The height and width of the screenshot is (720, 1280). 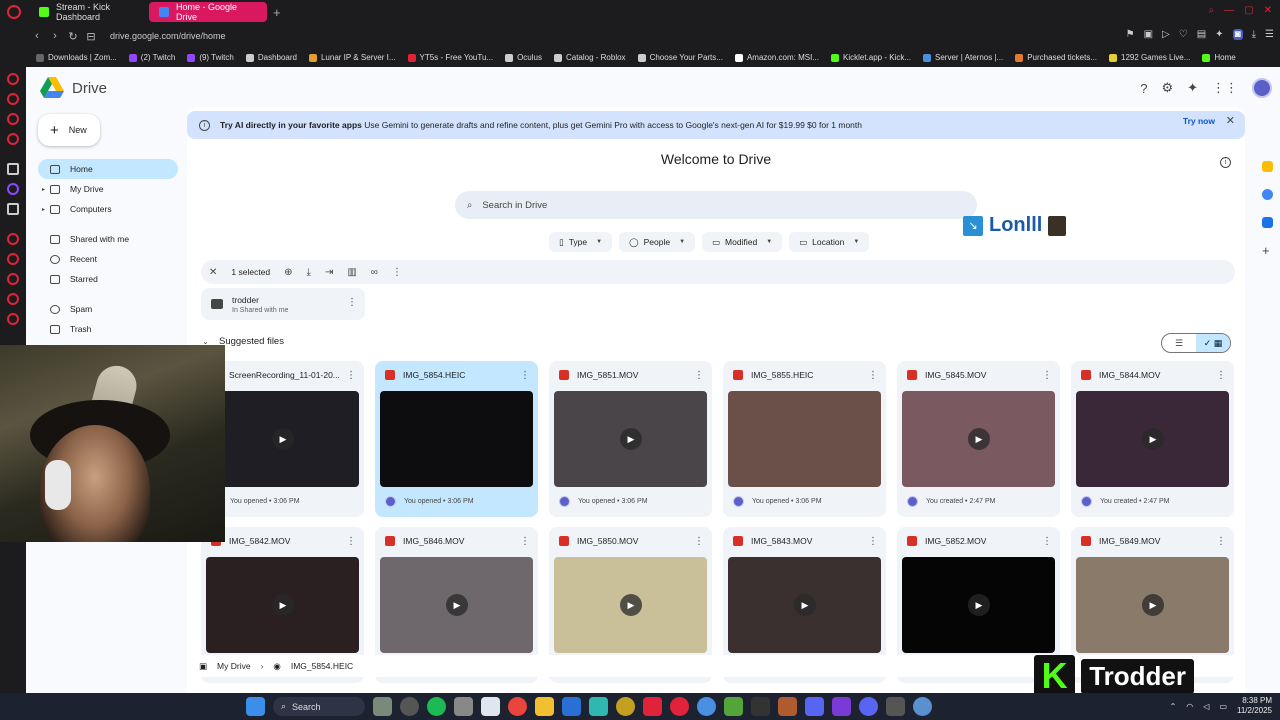 What do you see at coordinates (544, 706) in the screenshot?
I see `file-explorer-icon` at bounding box center [544, 706].